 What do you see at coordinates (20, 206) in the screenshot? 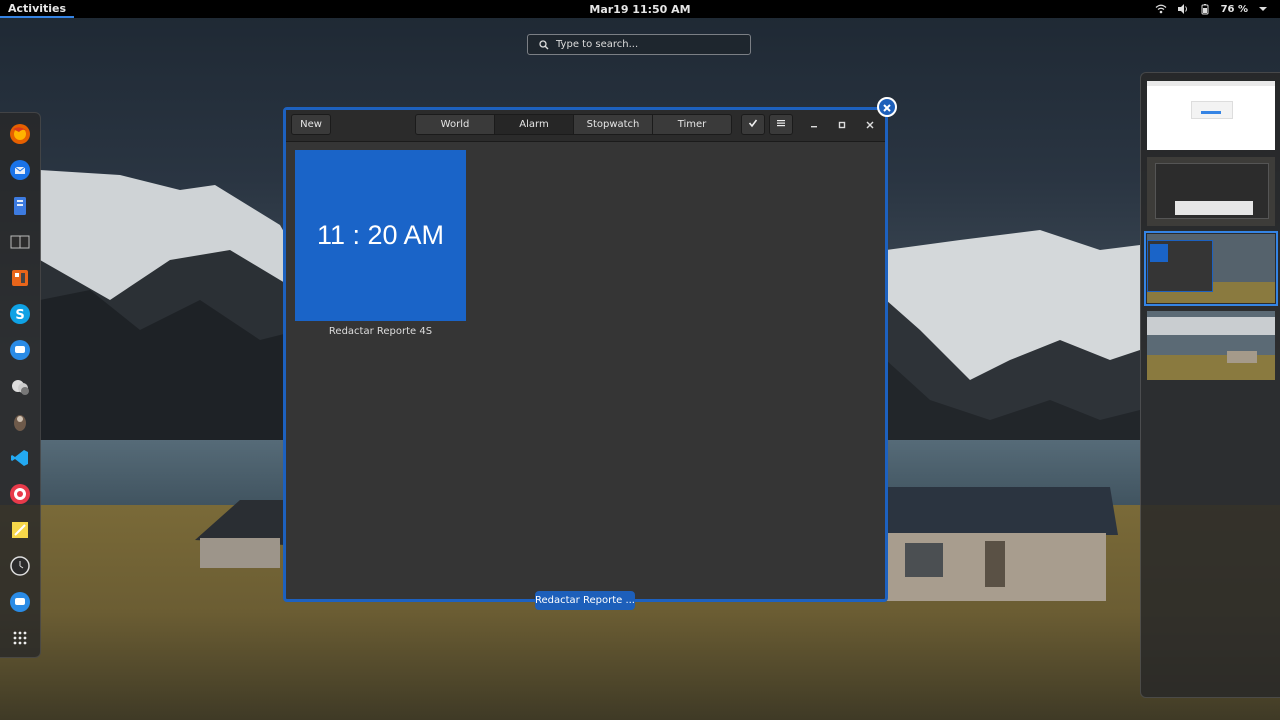
I see `files-icon` at bounding box center [20, 206].